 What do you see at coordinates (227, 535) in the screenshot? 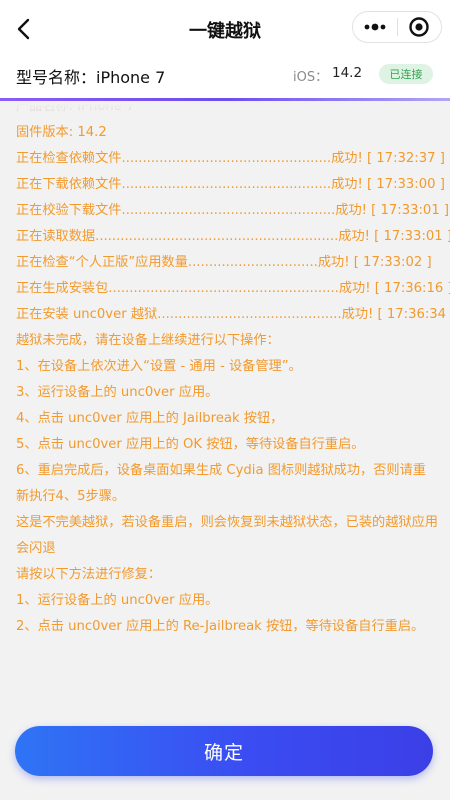
I see `log-line: 这是不完美越狱，若设备重启，则会恢复到未越狱状态，已装的越狱应用会闪退` at bounding box center [227, 535].